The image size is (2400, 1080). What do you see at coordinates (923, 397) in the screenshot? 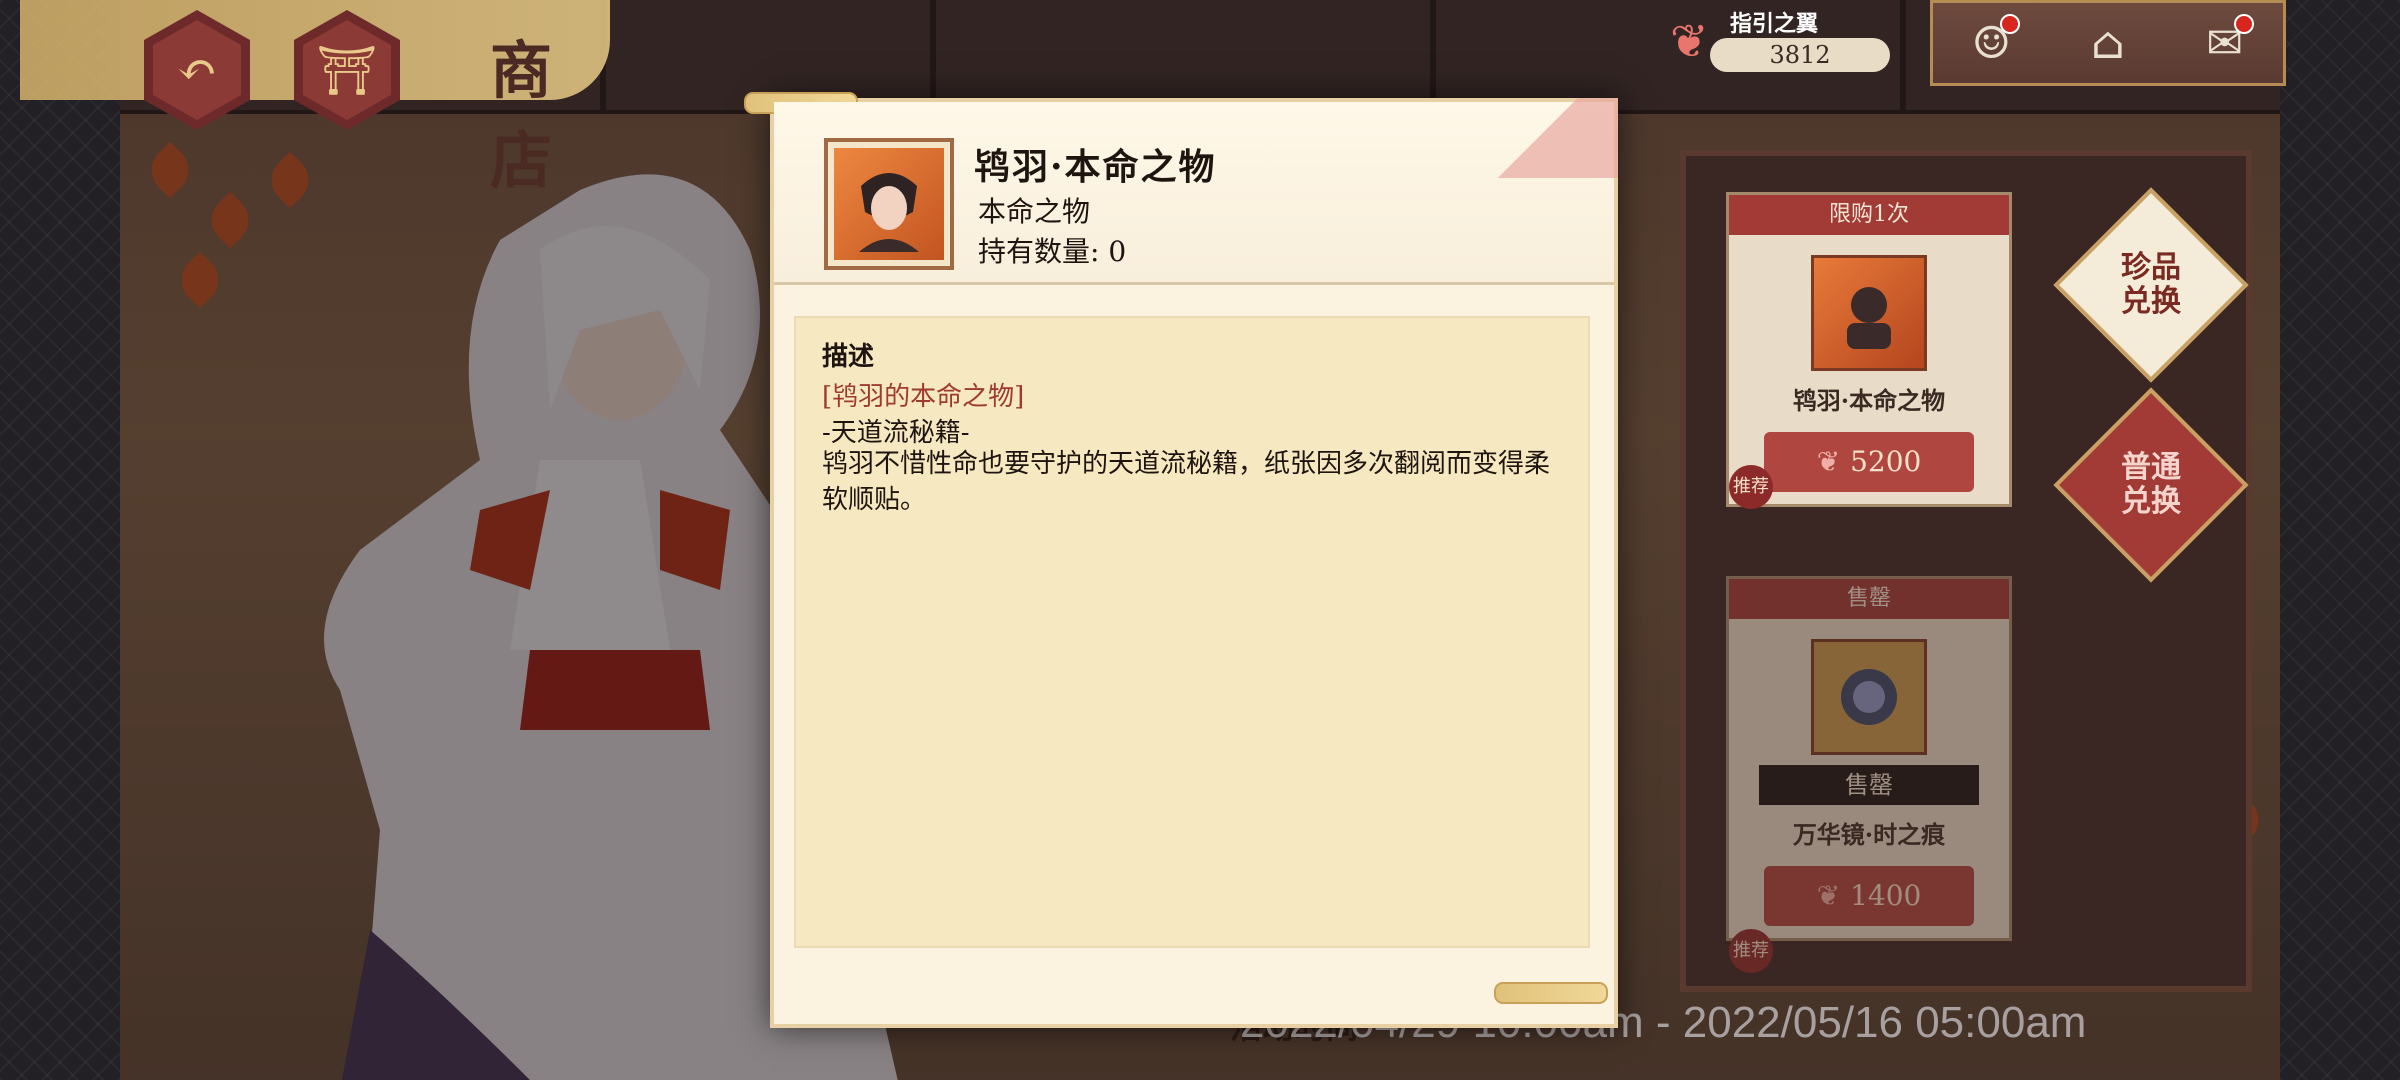
I see `description-tag: [鸨羽的本命之物]` at bounding box center [923, 397].